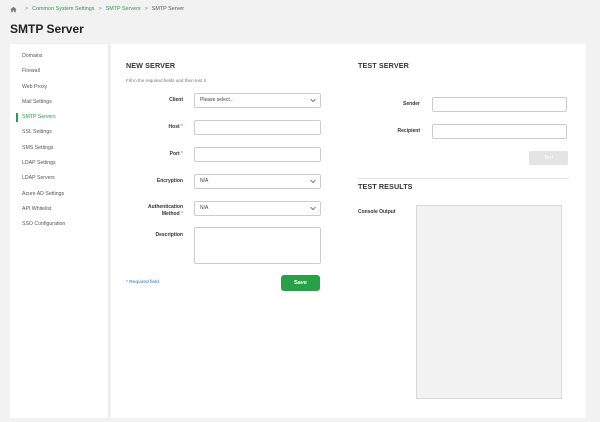 The image size is (600, 422). What do you see at coordinates (257, 154) in the screenshot?
I see `port-input` at bounding box center [257, 154].